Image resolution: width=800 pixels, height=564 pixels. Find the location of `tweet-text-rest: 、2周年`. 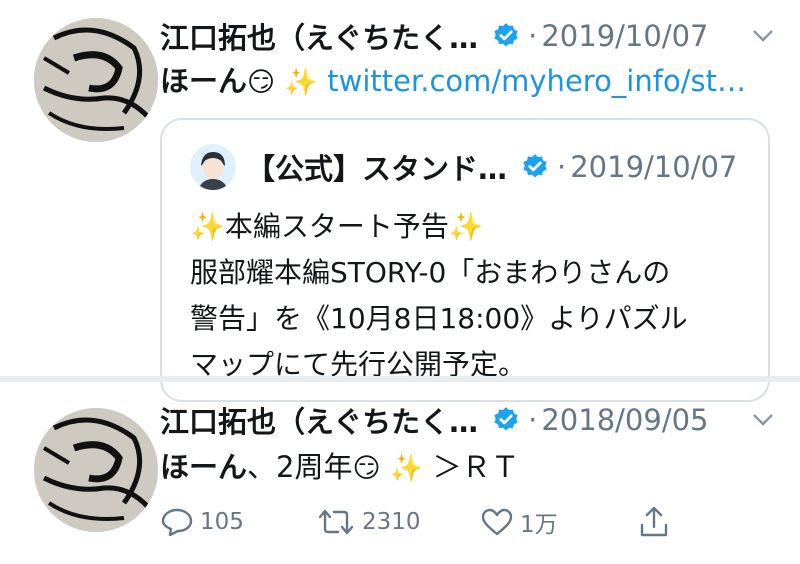

tweet-text-rest: 、2周年 is located at coordinates (300, 467).